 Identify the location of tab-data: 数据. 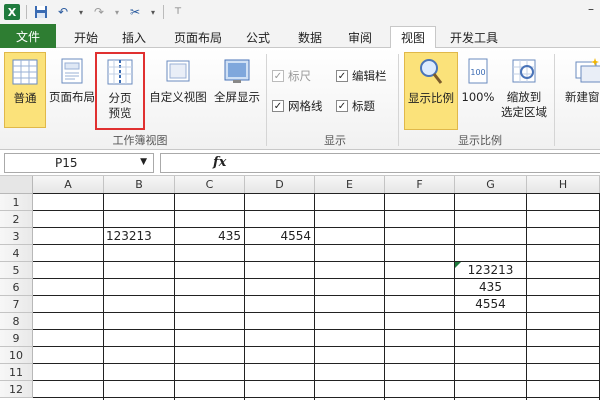
(310, 37).